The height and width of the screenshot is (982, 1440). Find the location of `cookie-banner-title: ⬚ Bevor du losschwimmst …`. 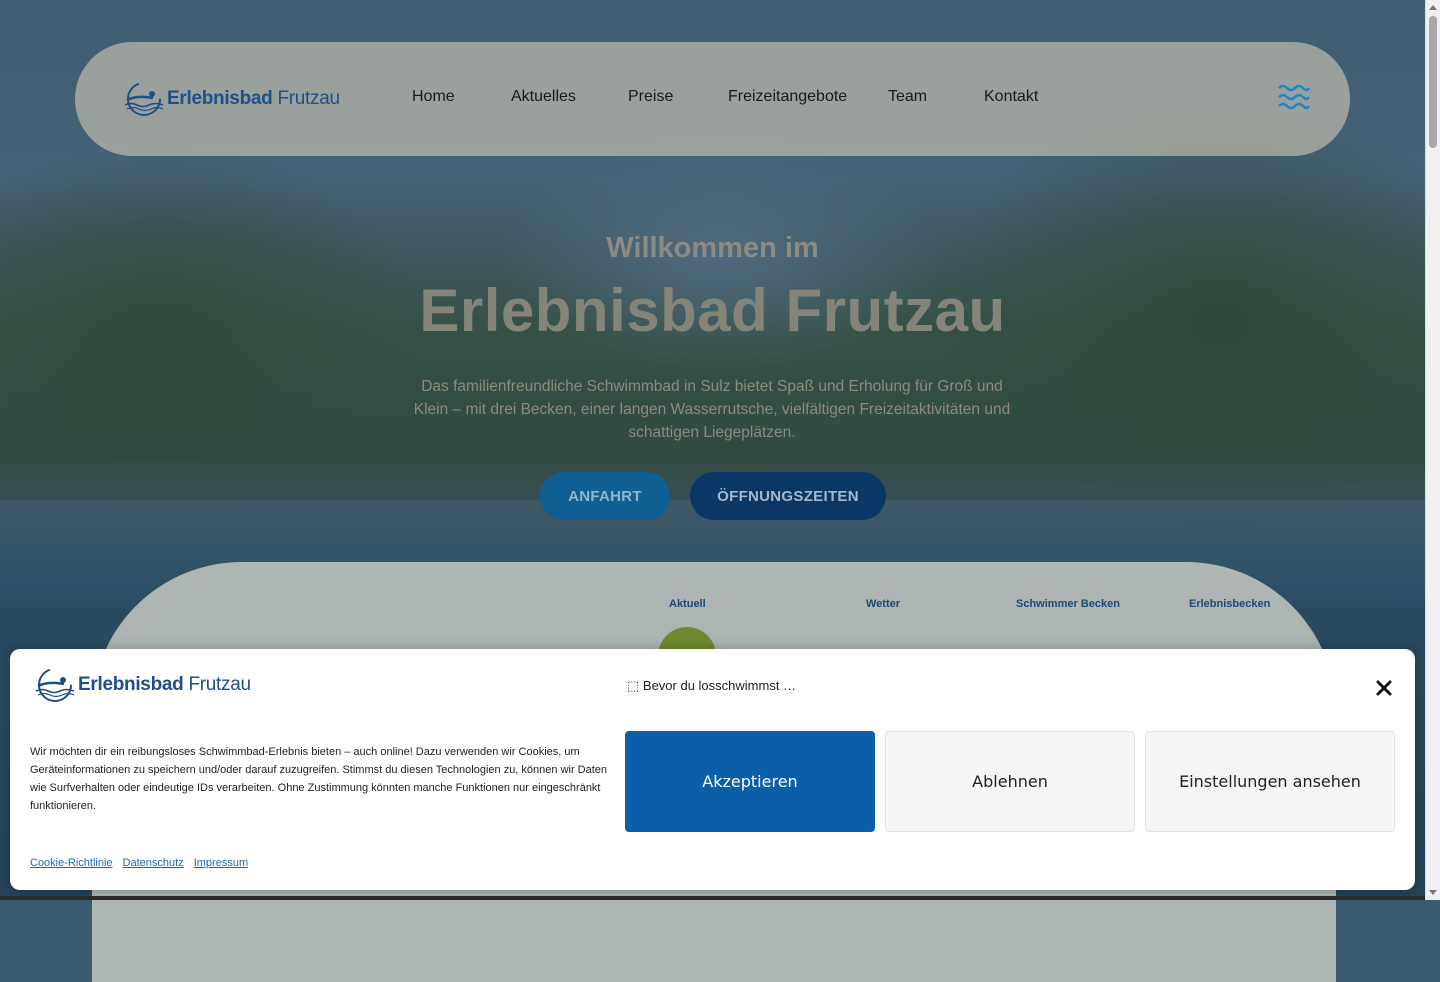

cookie-banner-title: ⬚ Bevor du losschwimmst … is located at coordinates (712, 685).